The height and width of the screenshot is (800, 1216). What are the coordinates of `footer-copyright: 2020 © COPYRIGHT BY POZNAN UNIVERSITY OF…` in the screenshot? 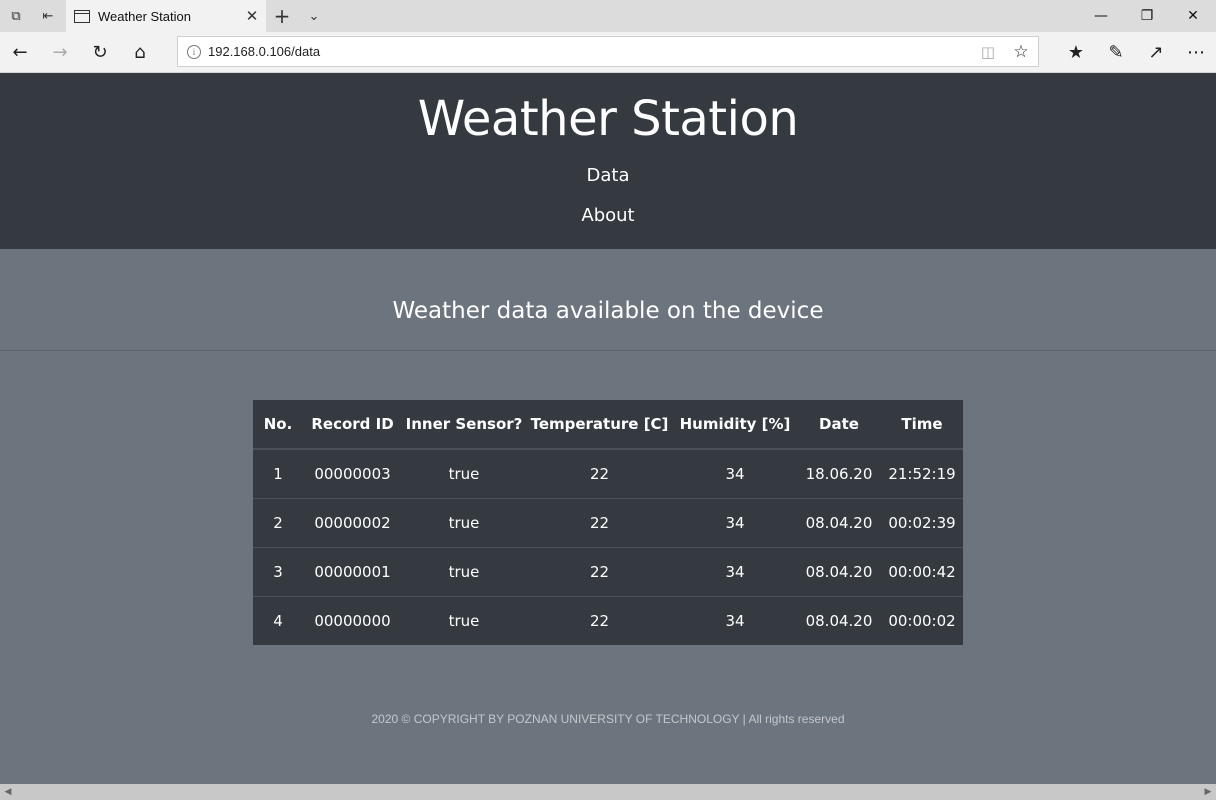 It's located at (608, 719).